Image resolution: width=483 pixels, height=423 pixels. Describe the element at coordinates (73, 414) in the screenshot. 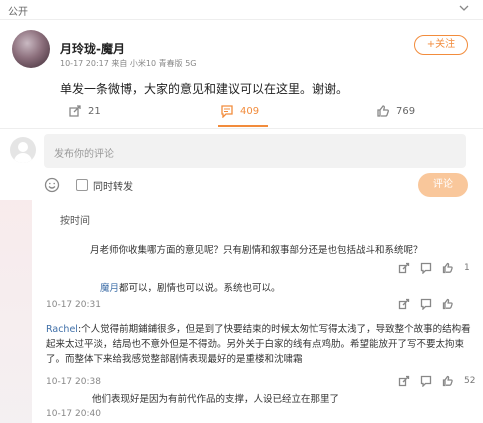

I see `comment-time: 10-17 20:40` at that location.